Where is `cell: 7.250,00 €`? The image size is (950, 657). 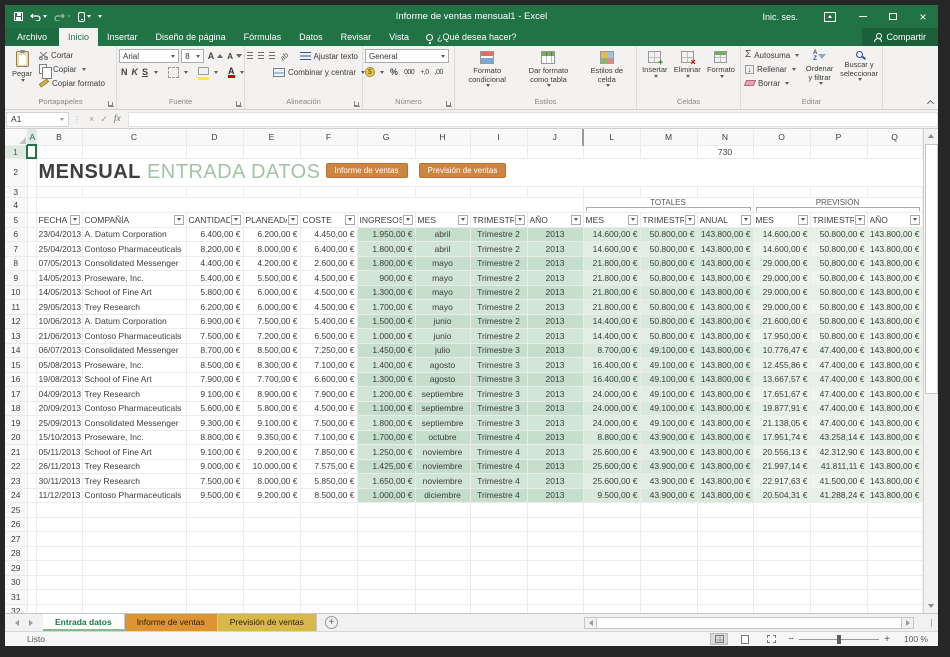 cell: 7.250,00 € is located at coordinates (329, 350).